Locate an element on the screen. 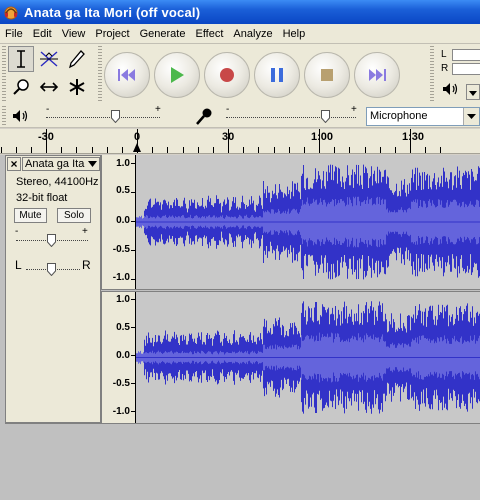  meter-menu-button is located at coordinates (473, 92).